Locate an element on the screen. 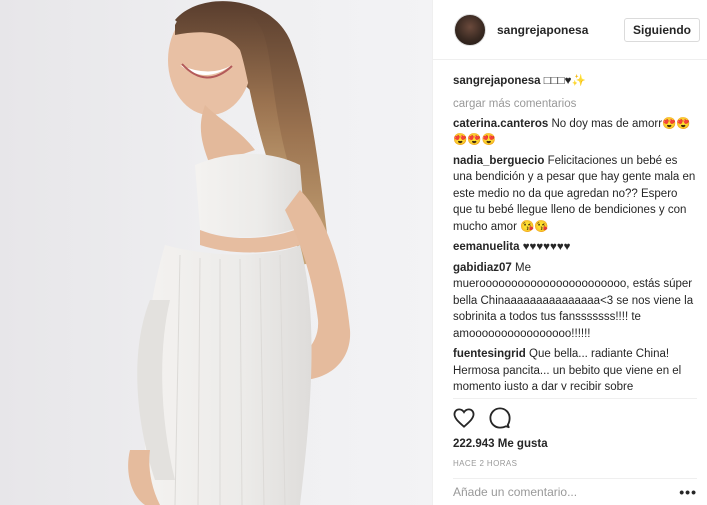 This screenshot has width=707, height=505. load-more-comments: cargar más comentarios is located at coordinates (575, 104).